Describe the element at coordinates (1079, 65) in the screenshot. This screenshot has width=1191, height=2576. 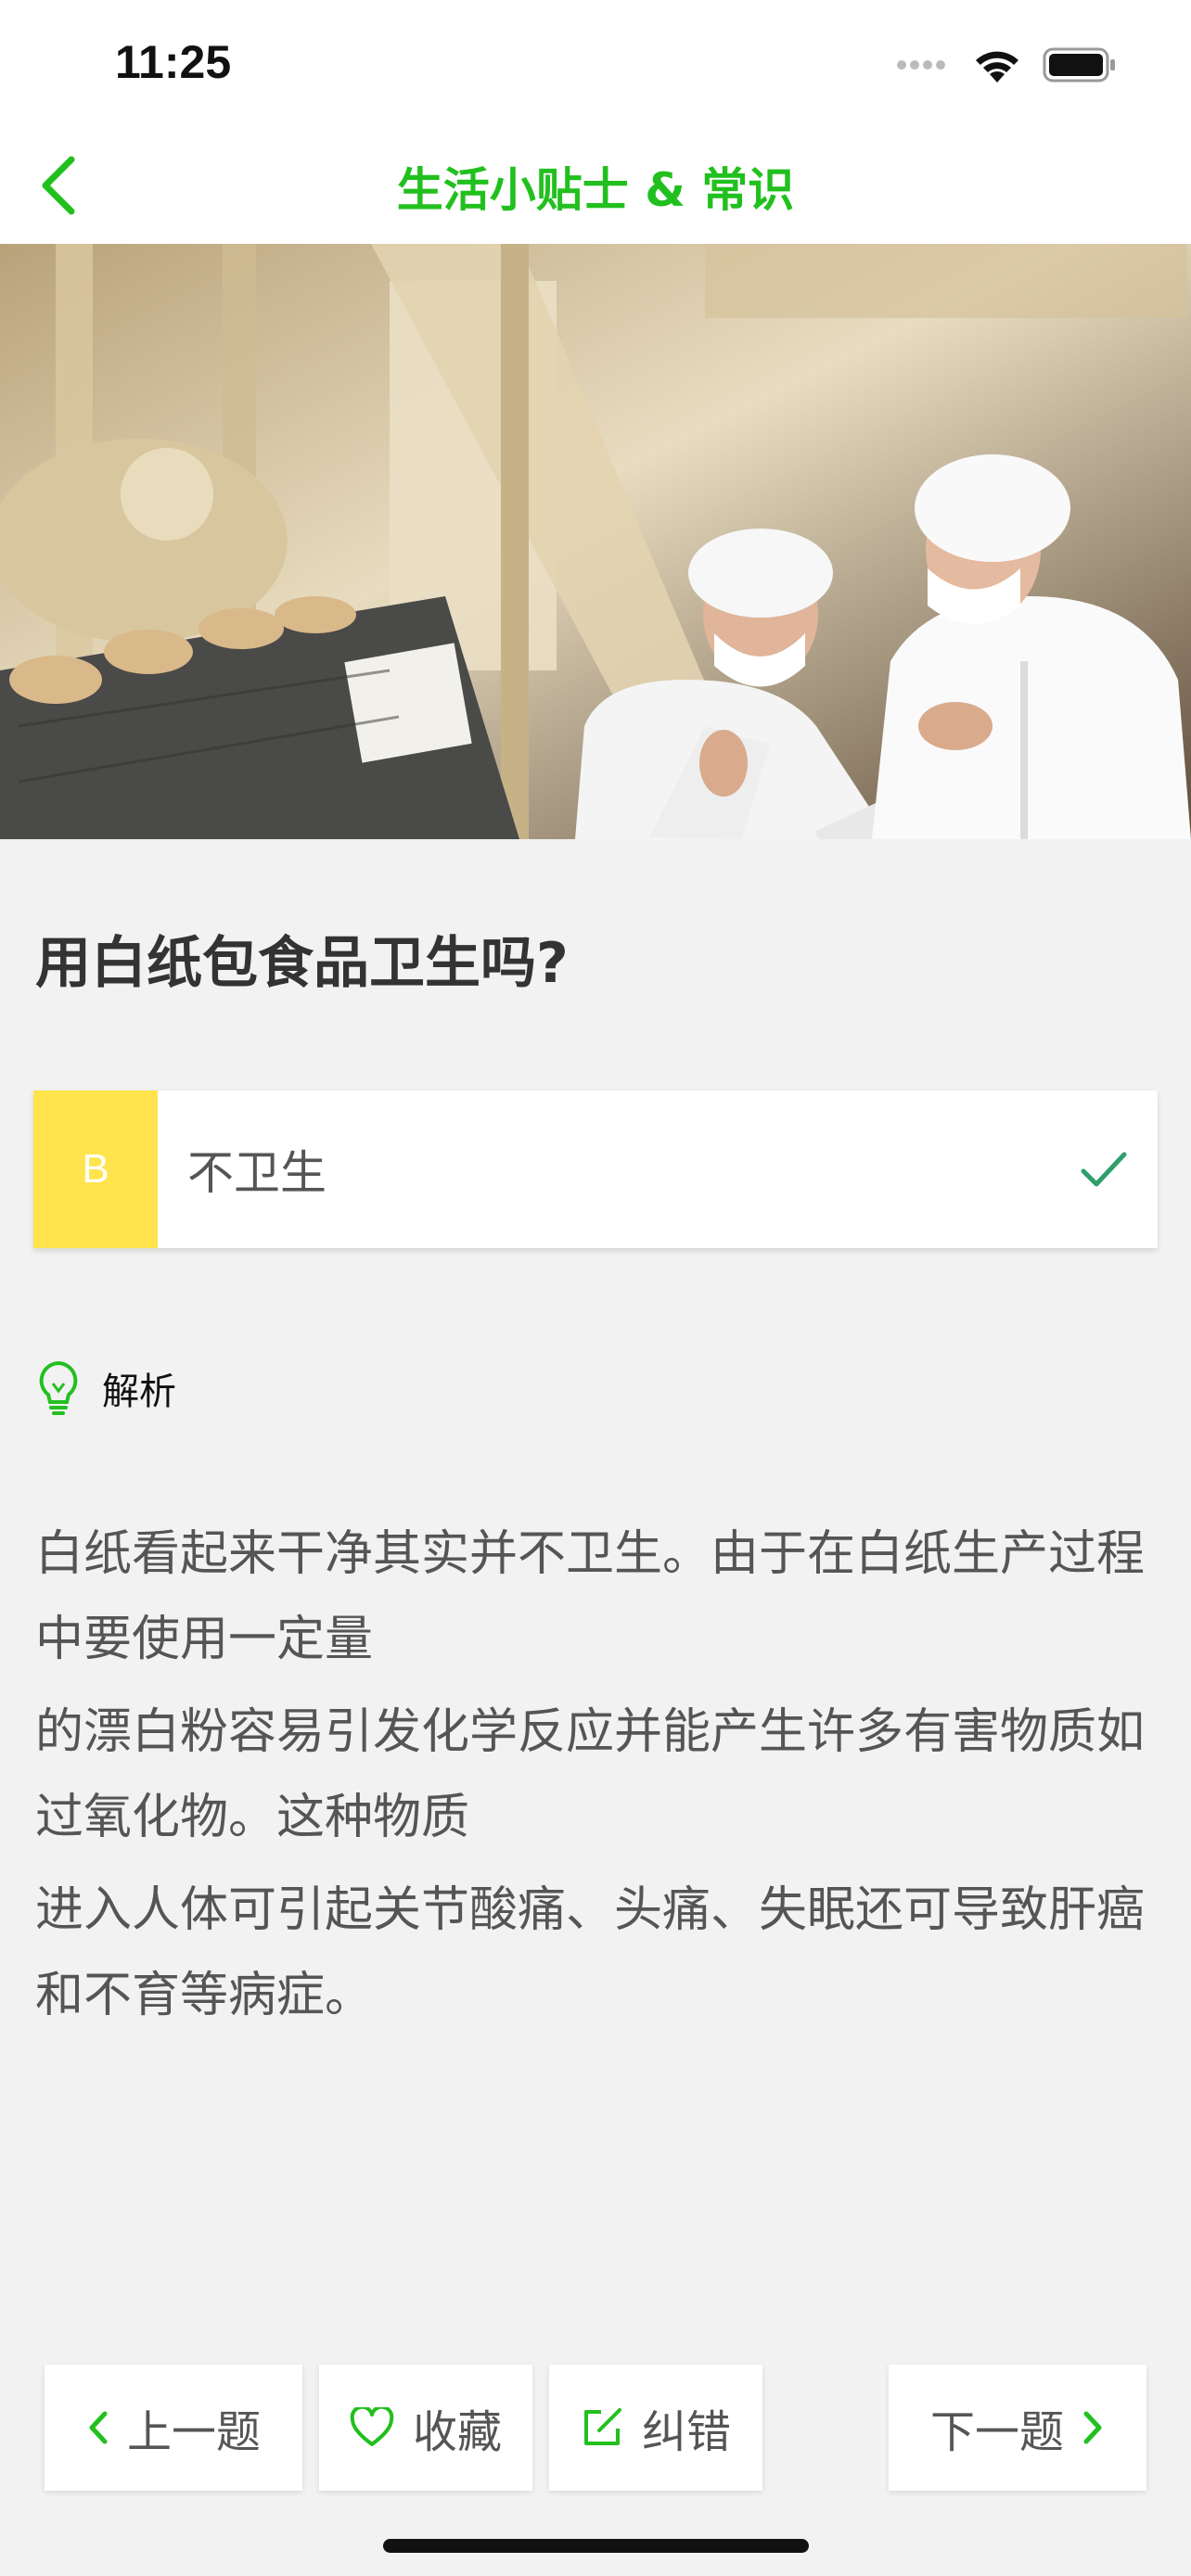
I see `battery-icon` at that location.